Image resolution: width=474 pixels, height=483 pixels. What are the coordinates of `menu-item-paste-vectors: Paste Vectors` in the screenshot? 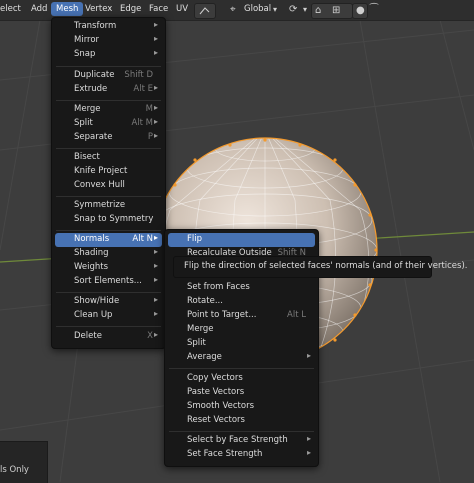 It's located at (241, 393).